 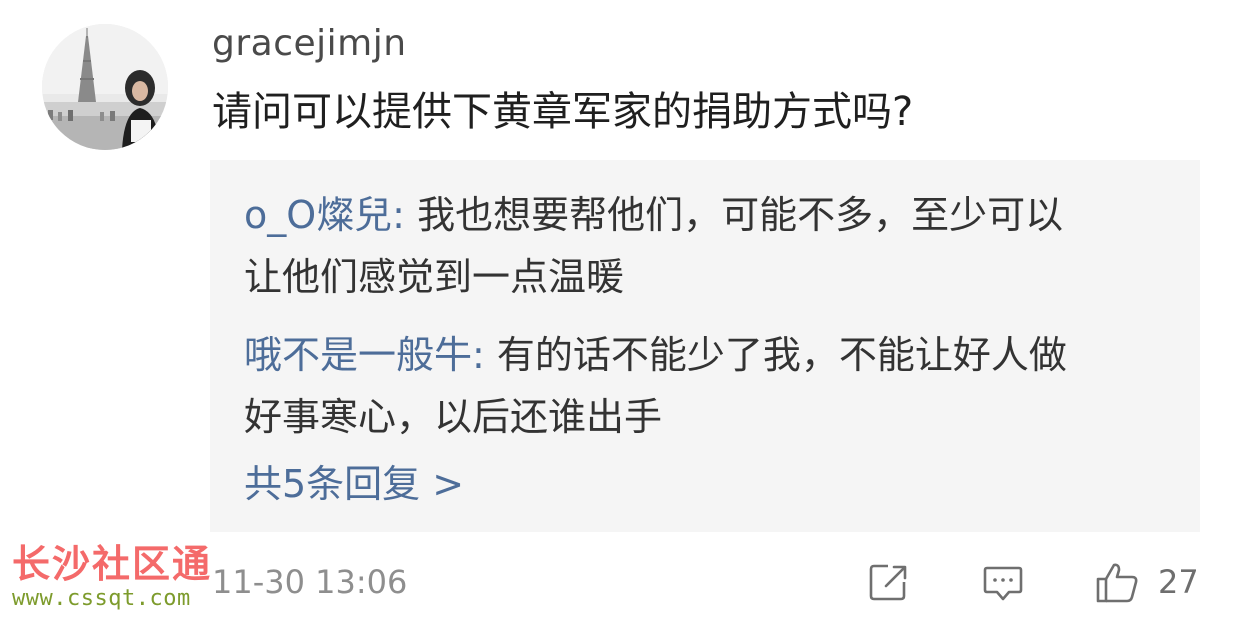 What do you see at coordinates (434, 277) in the screenshot?
I see `reply-text-line: 让他们感觉到一点温暖` at bounding box center [434, 277].